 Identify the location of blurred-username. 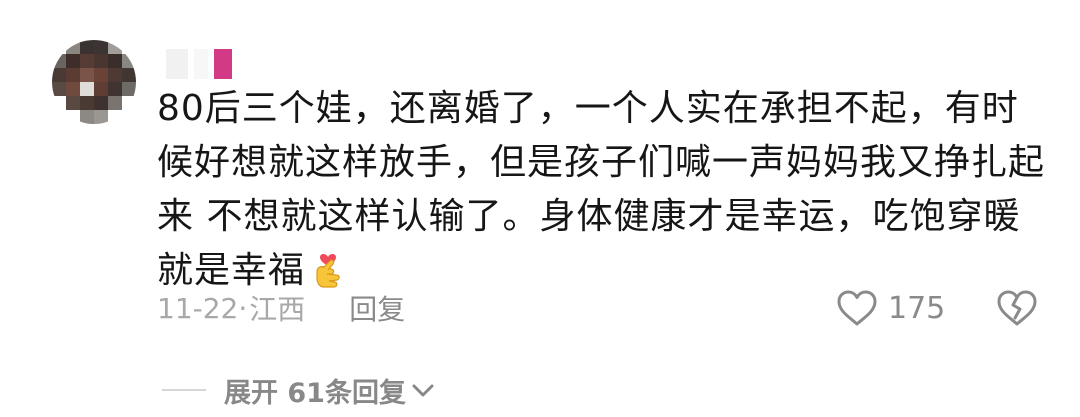
(199, 64).